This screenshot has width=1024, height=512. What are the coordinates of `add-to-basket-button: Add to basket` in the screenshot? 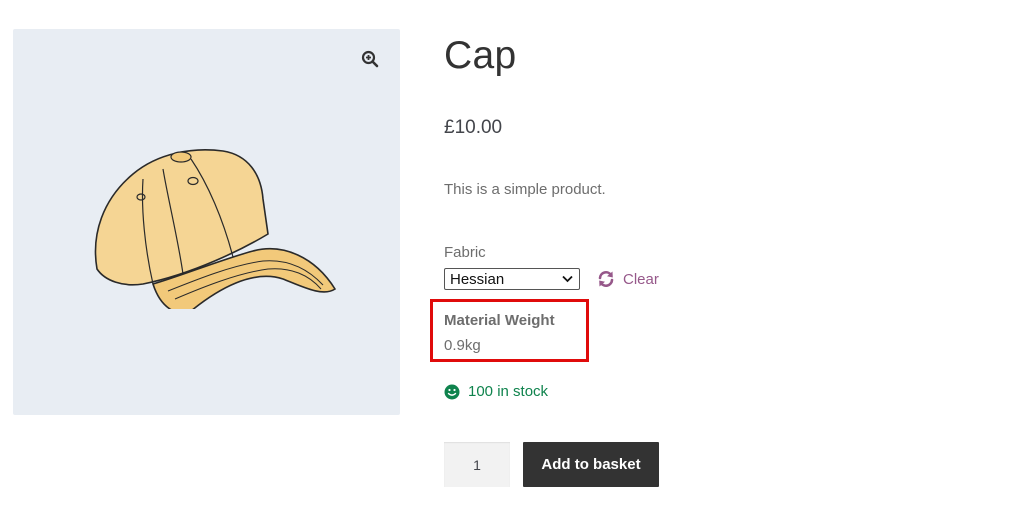 It's located at (591, 464).